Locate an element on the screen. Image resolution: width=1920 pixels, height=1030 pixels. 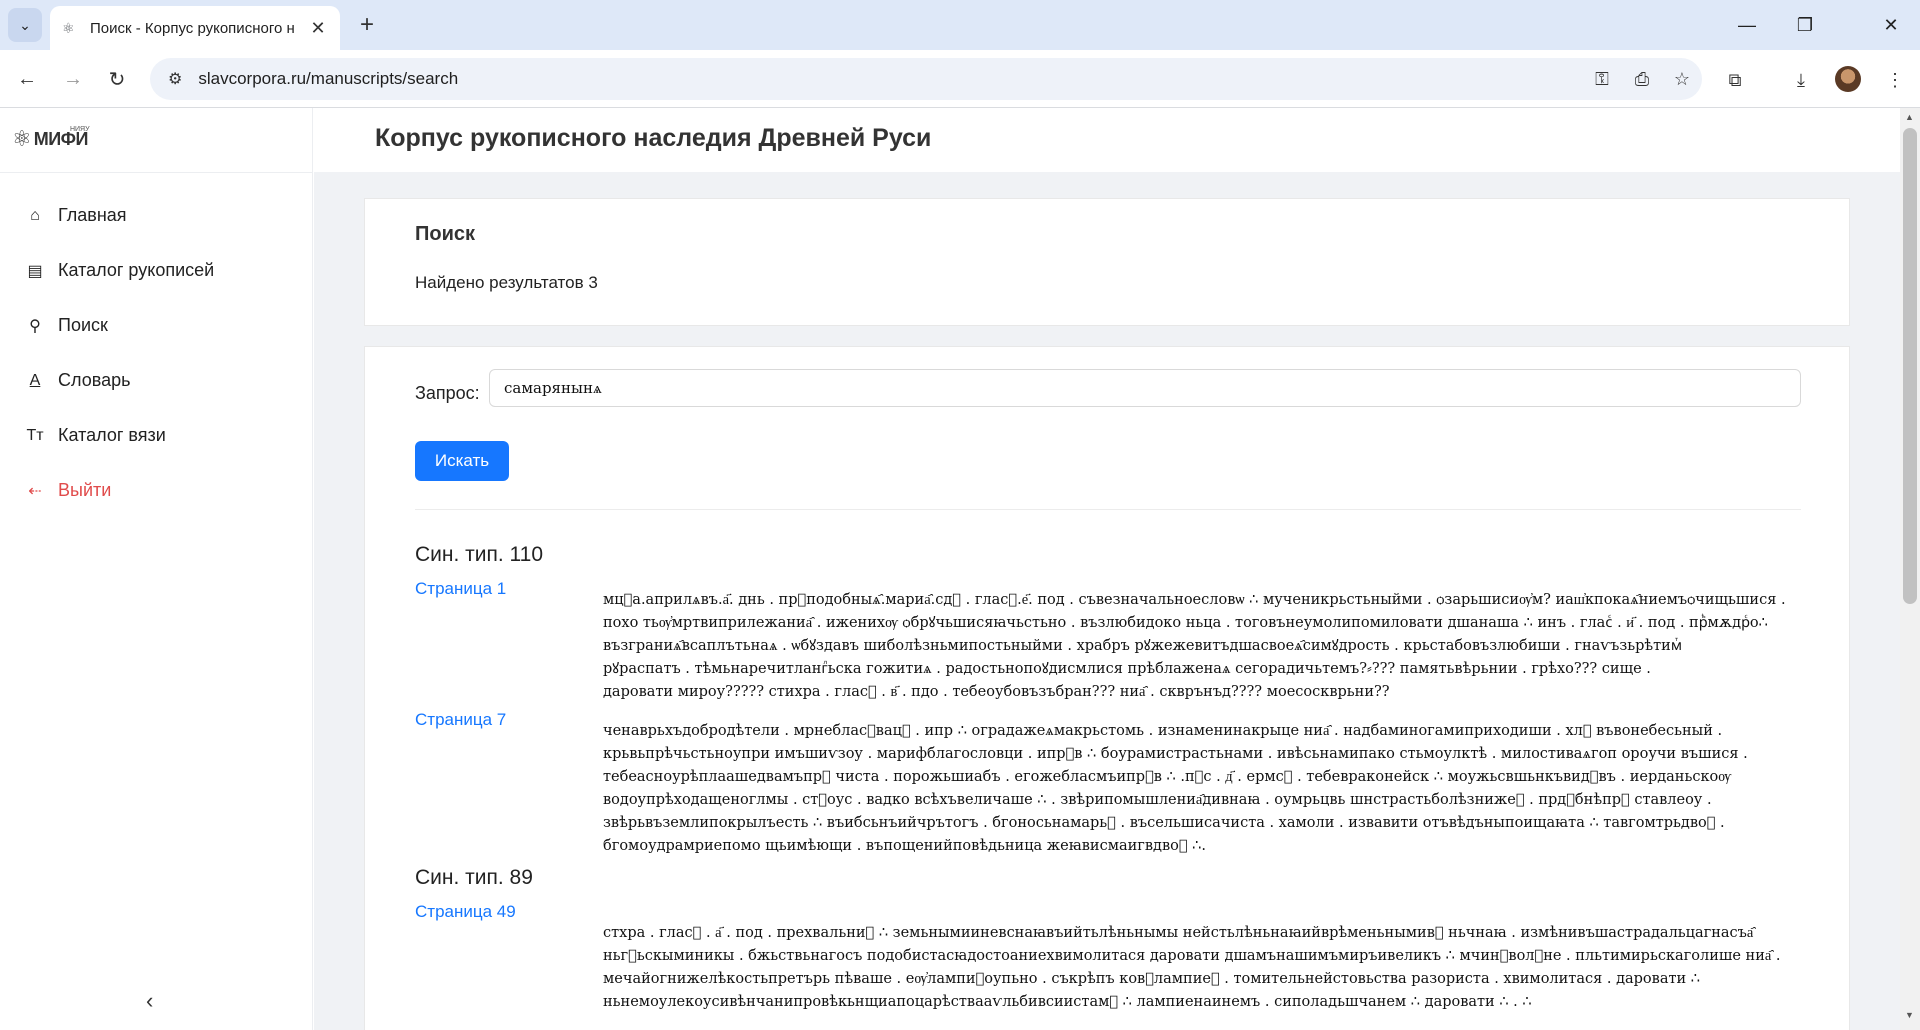
new-tab-plus-icon: + is located at coordinates (367, 25).